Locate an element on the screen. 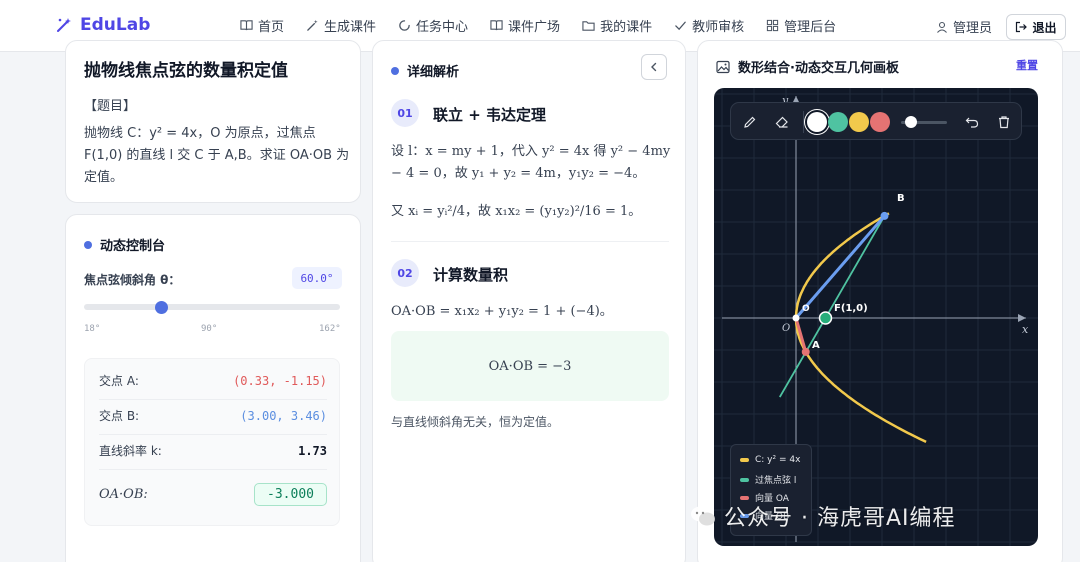 This screenshot has height=562, width=1080. board-title: 数形结合·动态交互几何画板 is located at coordinates (818, 68).